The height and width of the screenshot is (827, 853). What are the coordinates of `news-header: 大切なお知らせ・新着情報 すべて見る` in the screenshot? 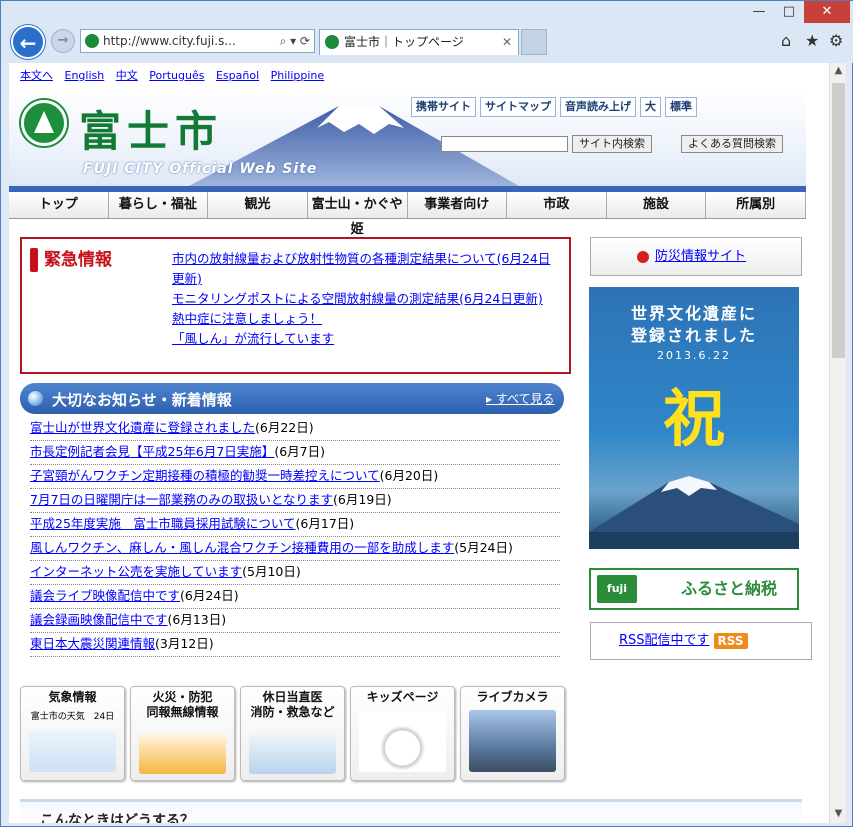 It's located at (292, 398).